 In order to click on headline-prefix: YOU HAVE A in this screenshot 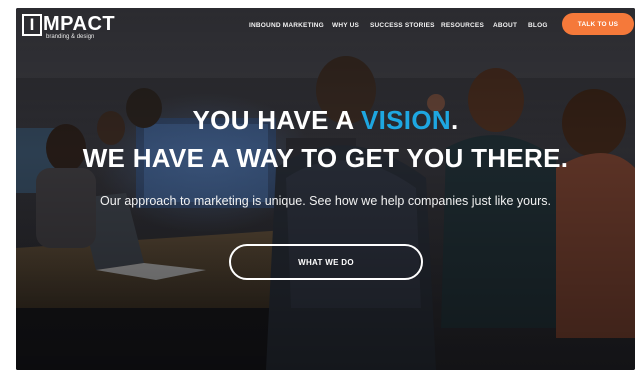, I will do `click(276, 120)`.